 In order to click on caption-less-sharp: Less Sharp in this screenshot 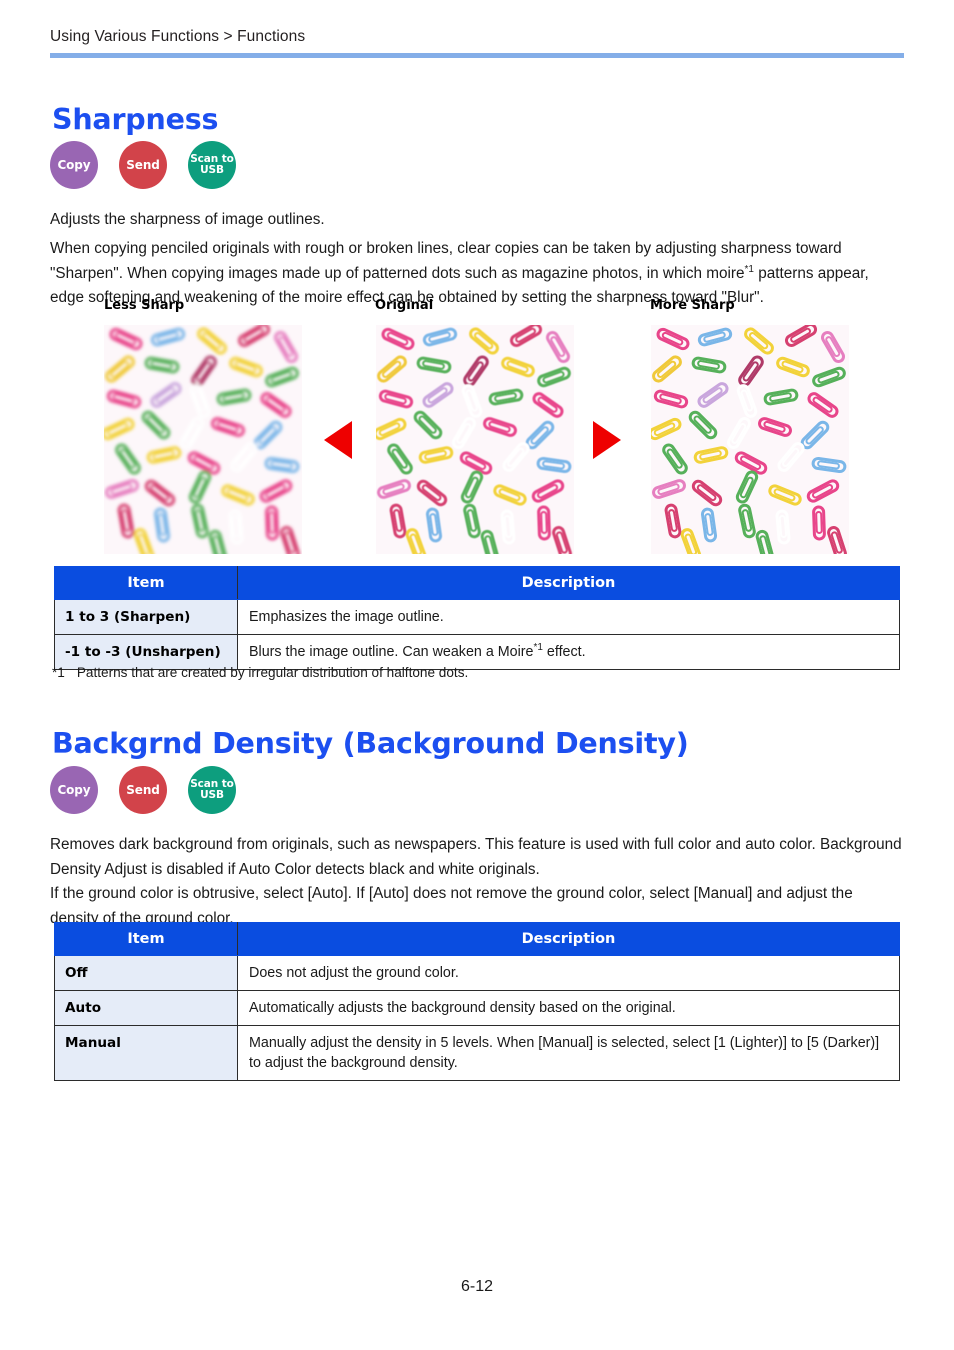, I will do `click(144, 305)`.